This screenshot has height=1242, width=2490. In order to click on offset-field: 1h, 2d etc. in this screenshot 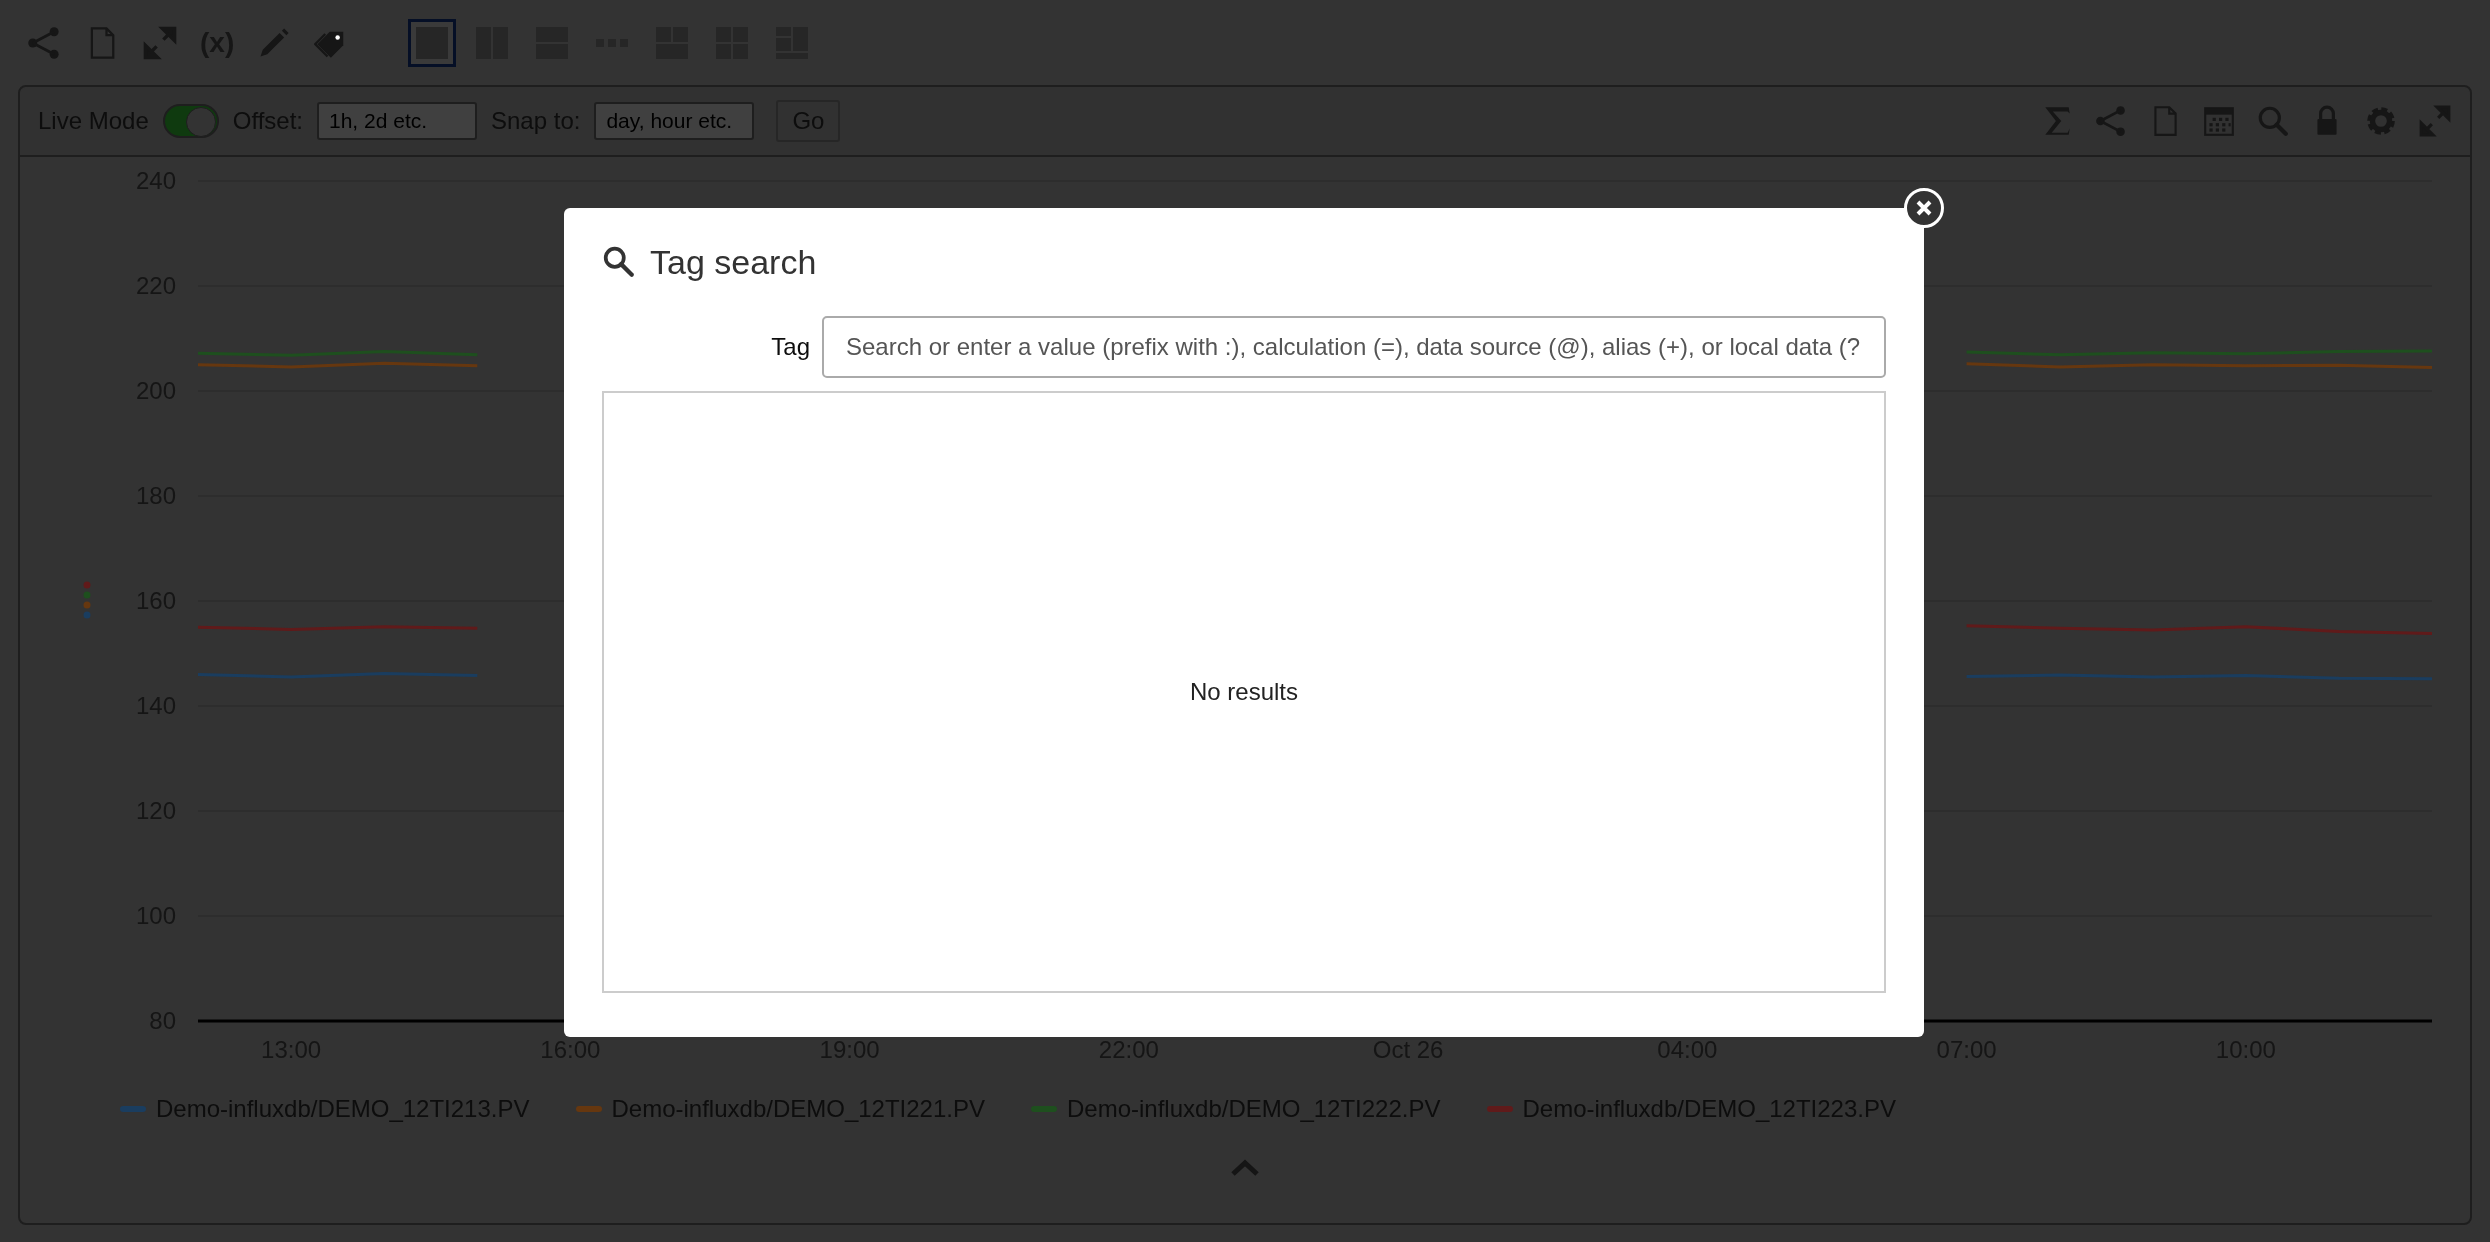, I will do `click(397, 121)`.